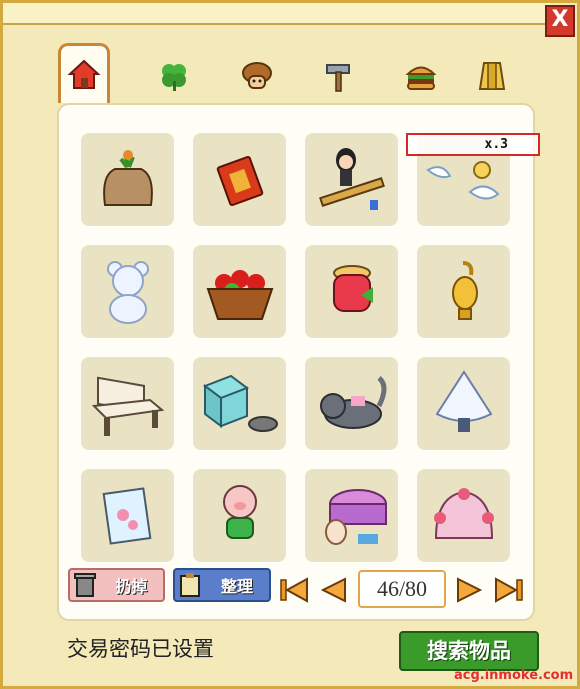 The height and width of the screenshot is (689, 580). I want to click on tab-home, so click(84, 73).